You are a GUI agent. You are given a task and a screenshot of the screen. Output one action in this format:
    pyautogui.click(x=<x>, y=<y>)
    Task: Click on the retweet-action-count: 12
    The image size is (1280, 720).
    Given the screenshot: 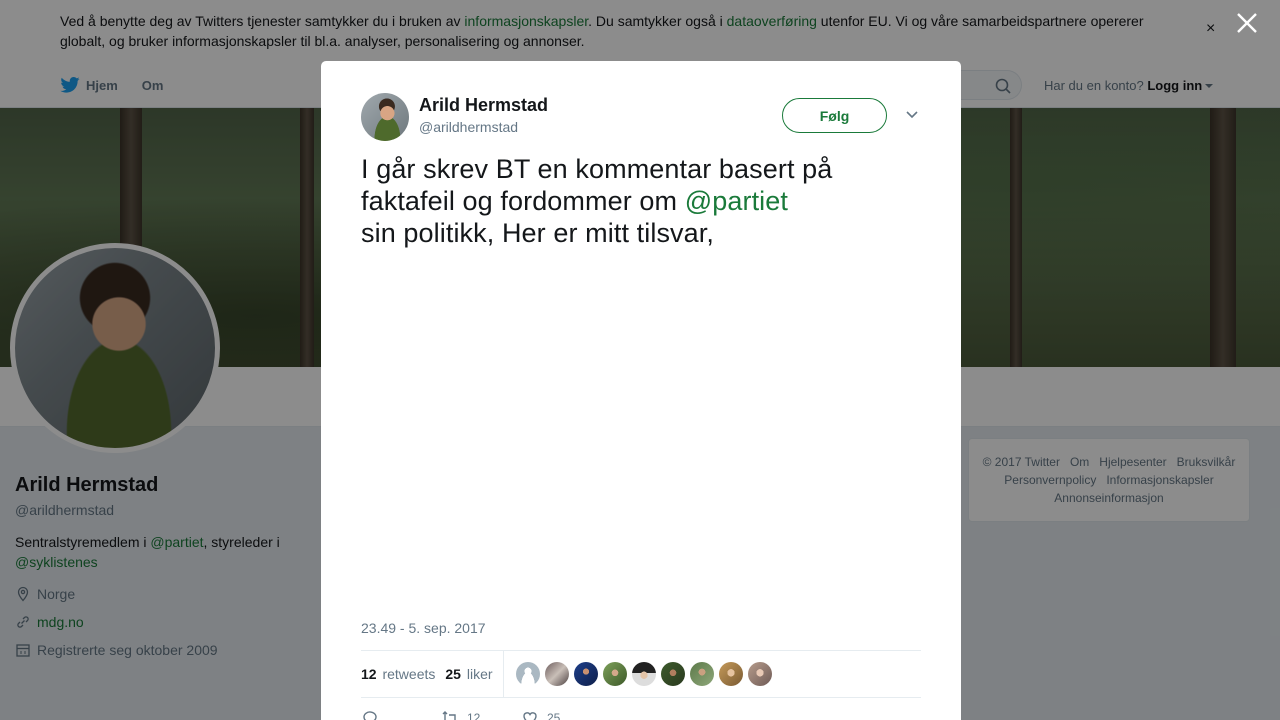 What is the action you would take?
    pyautogui.click(x=474, y=715)
    